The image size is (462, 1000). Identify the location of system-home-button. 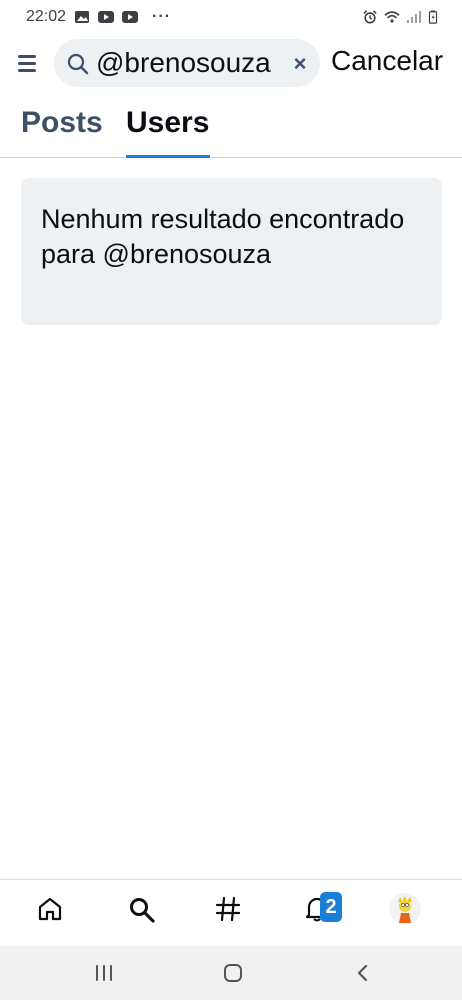
(233, 973).